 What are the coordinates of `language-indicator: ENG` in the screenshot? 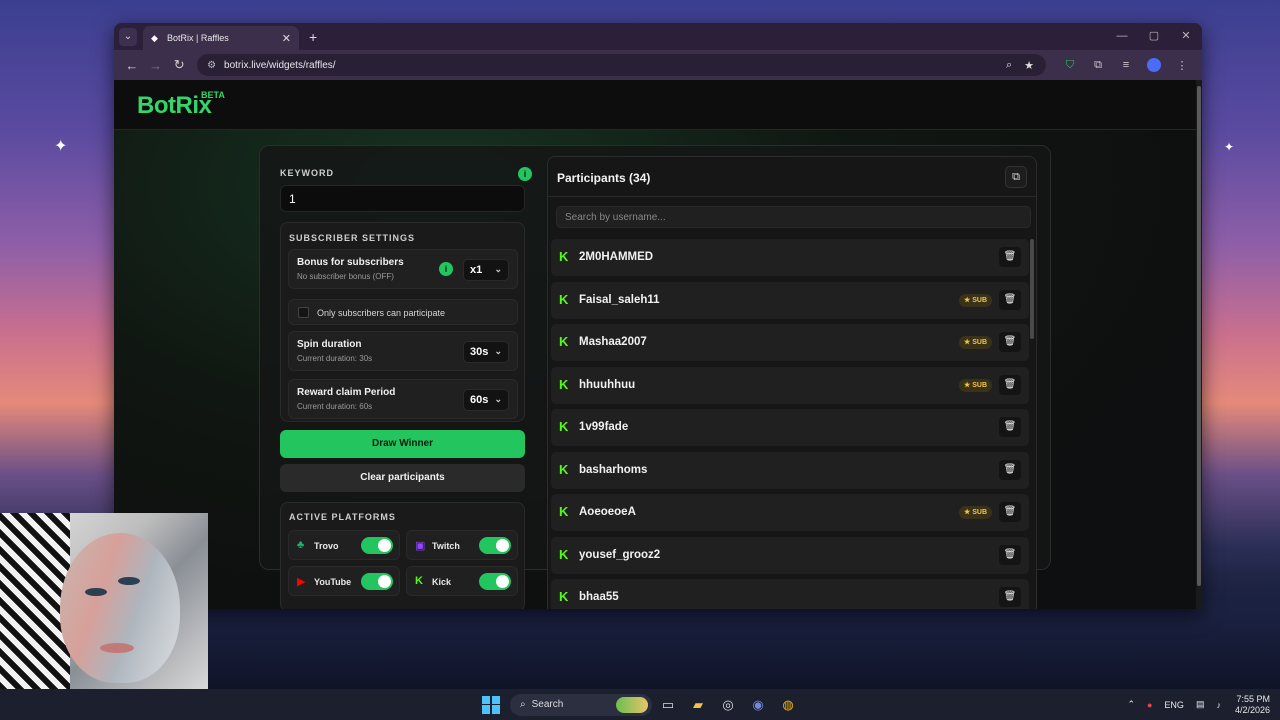 It's located at (1174, 705).